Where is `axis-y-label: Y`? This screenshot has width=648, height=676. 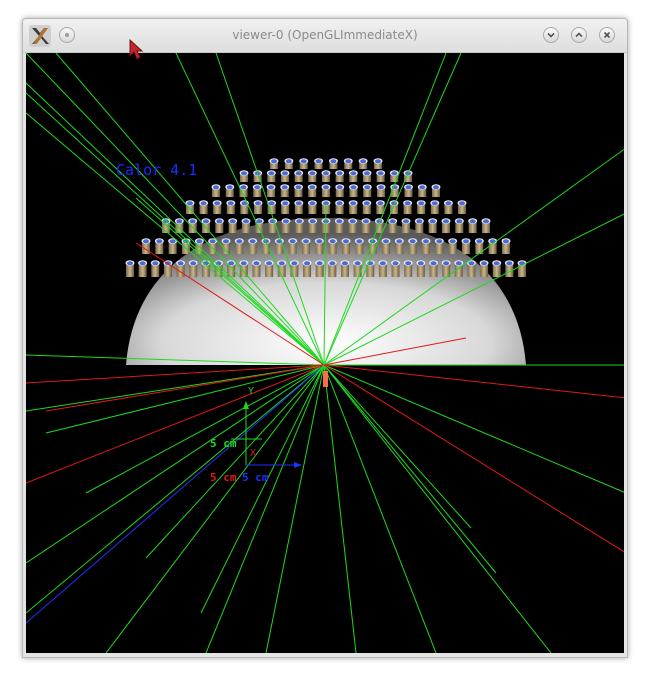 axis-y-label: Y is located at coordinates (251, 391).